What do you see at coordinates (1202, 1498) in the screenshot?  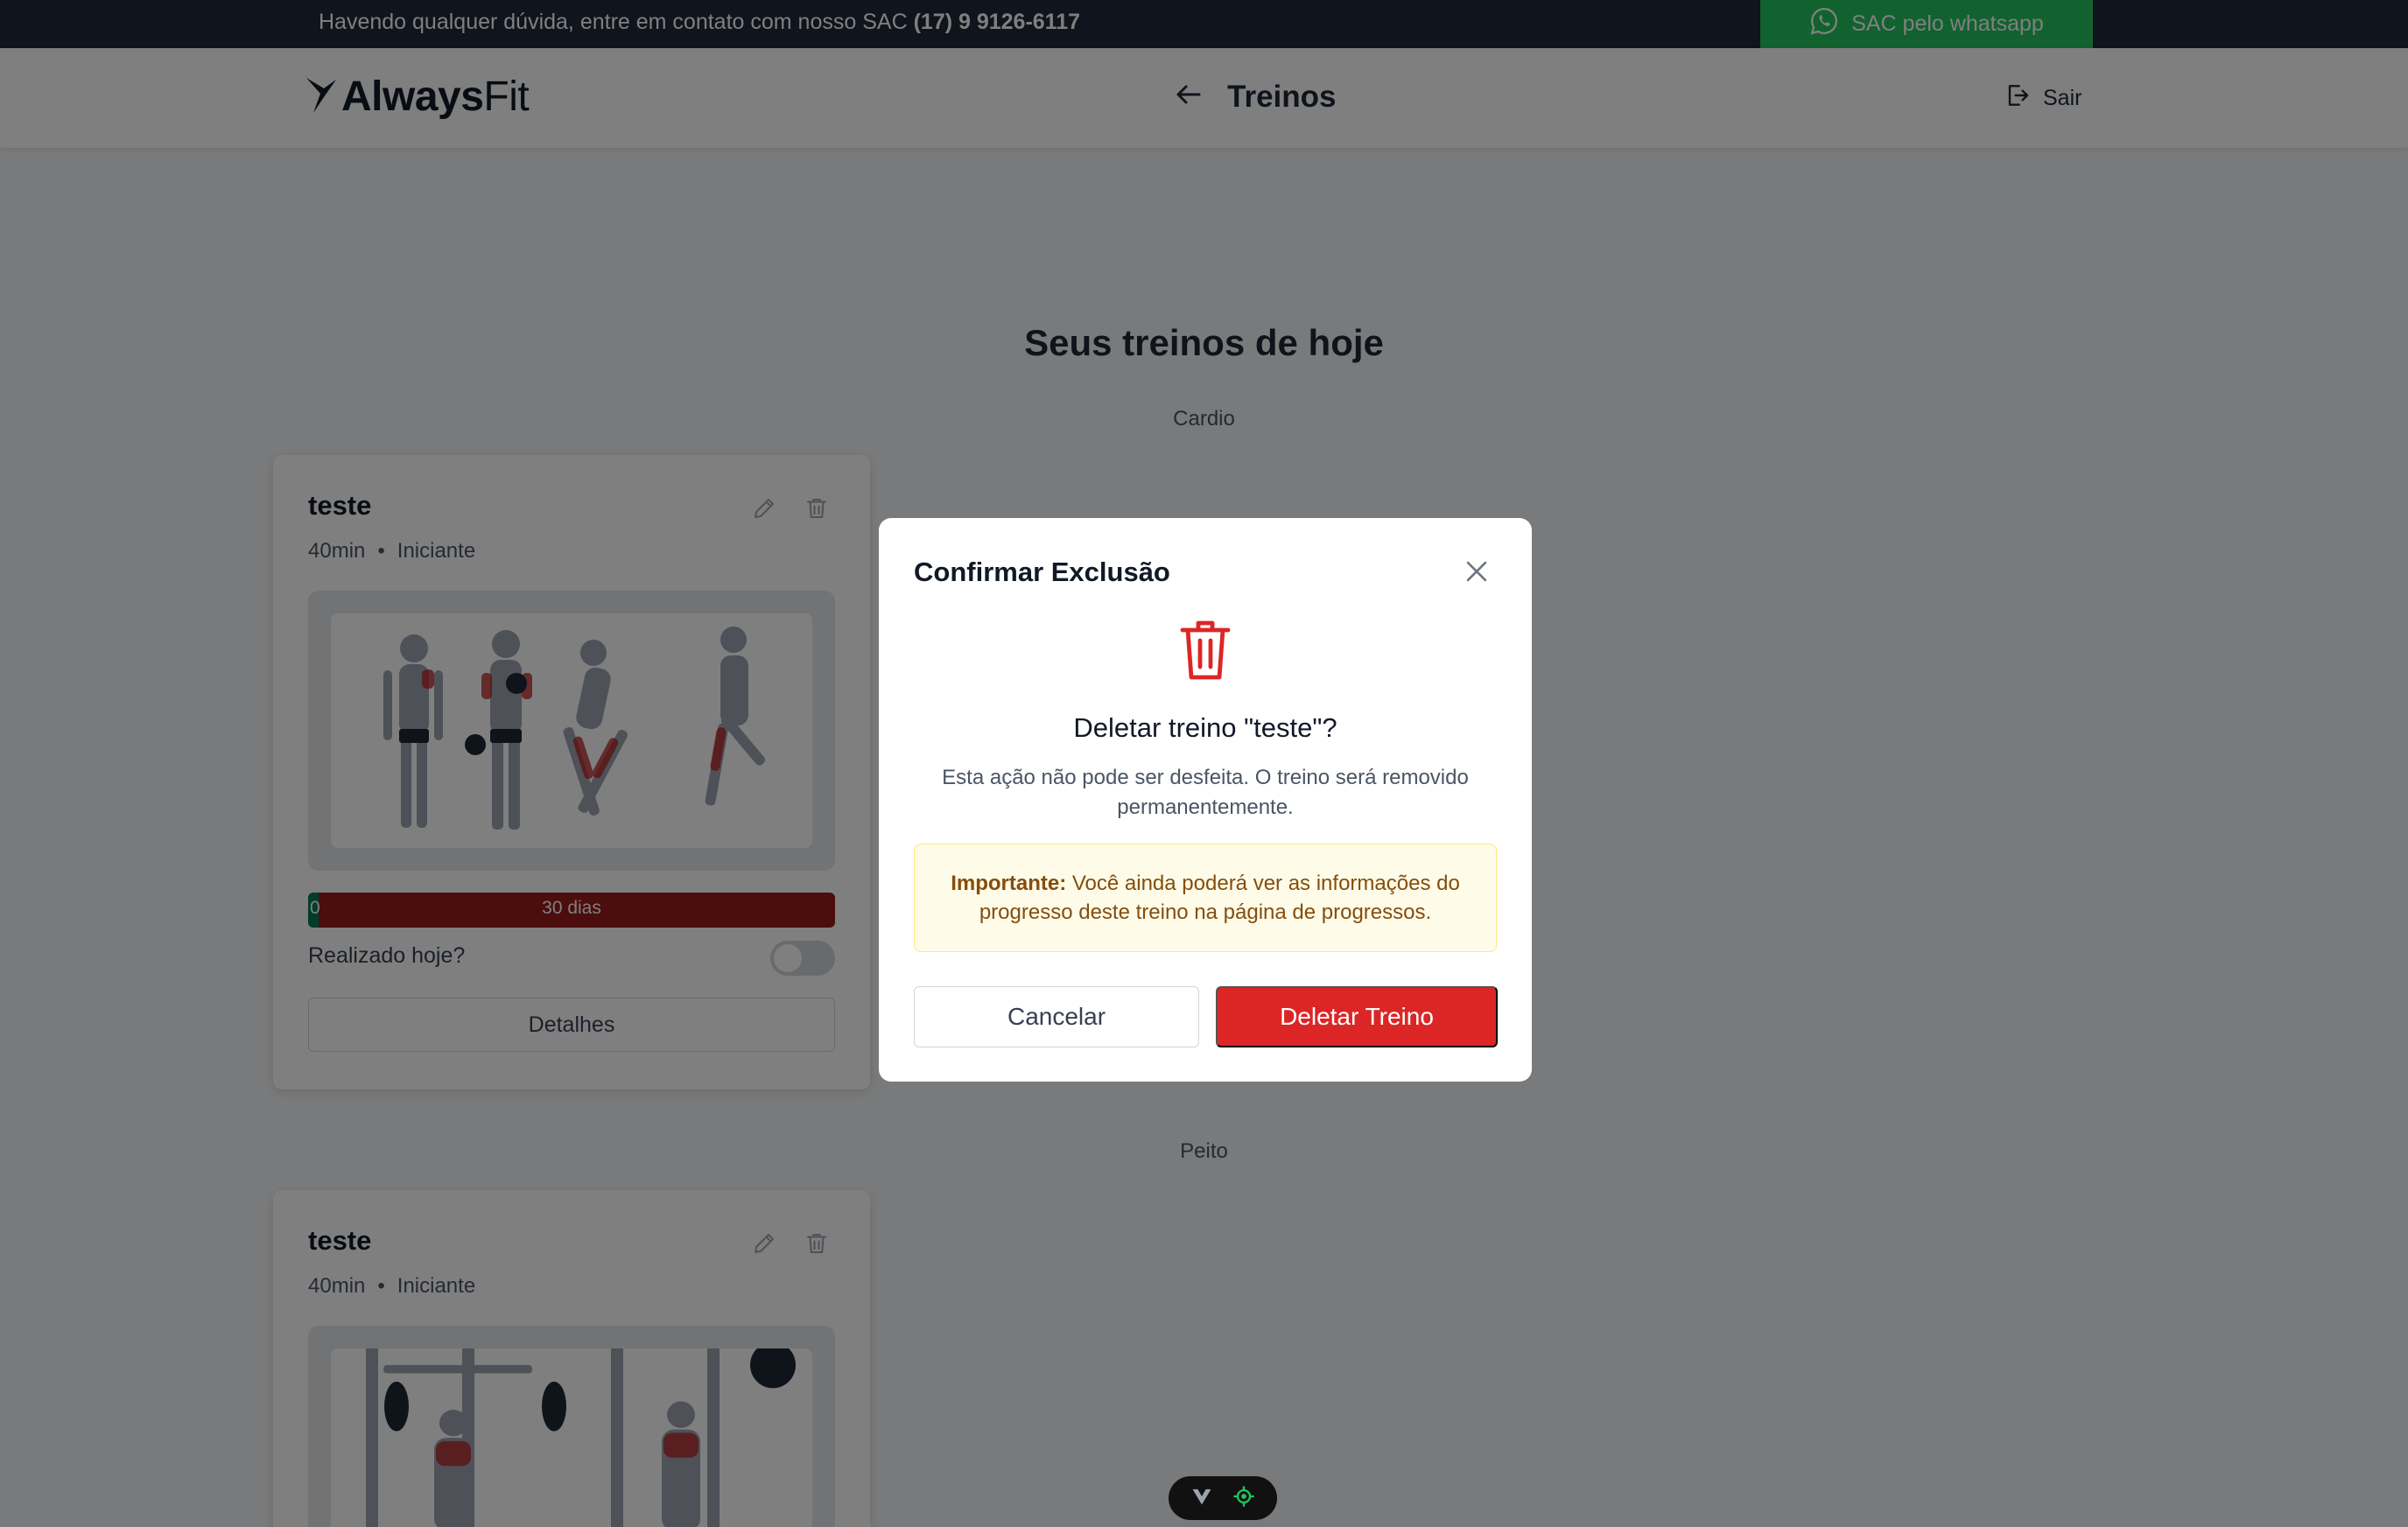 I see `vue-devtools-icon` at bounding box center [1202, 1498].